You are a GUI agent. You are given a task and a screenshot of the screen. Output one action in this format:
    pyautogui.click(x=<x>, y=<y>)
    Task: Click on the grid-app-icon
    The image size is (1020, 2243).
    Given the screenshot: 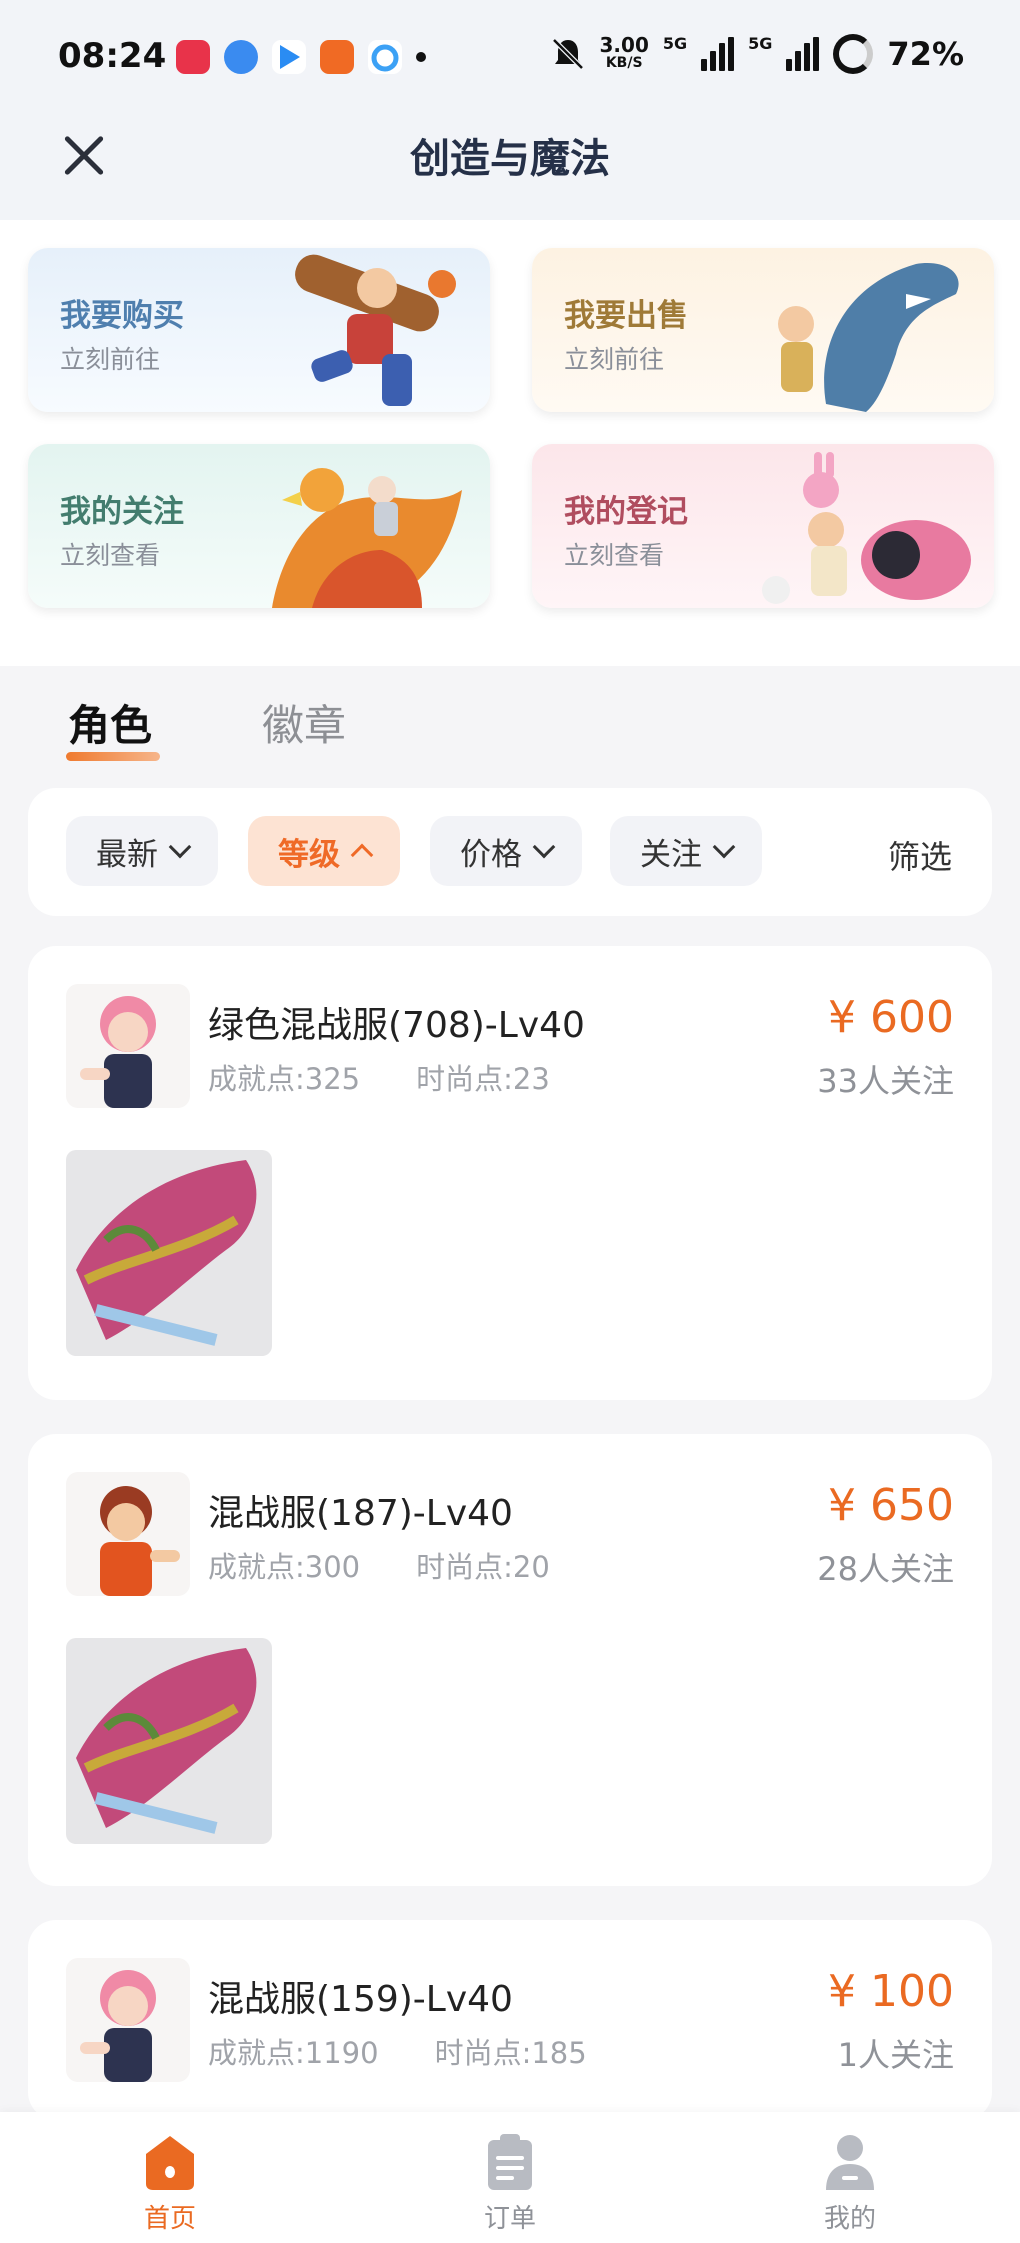 What is the action you would take?
    pyautogui.click(x=337, y=57)
    